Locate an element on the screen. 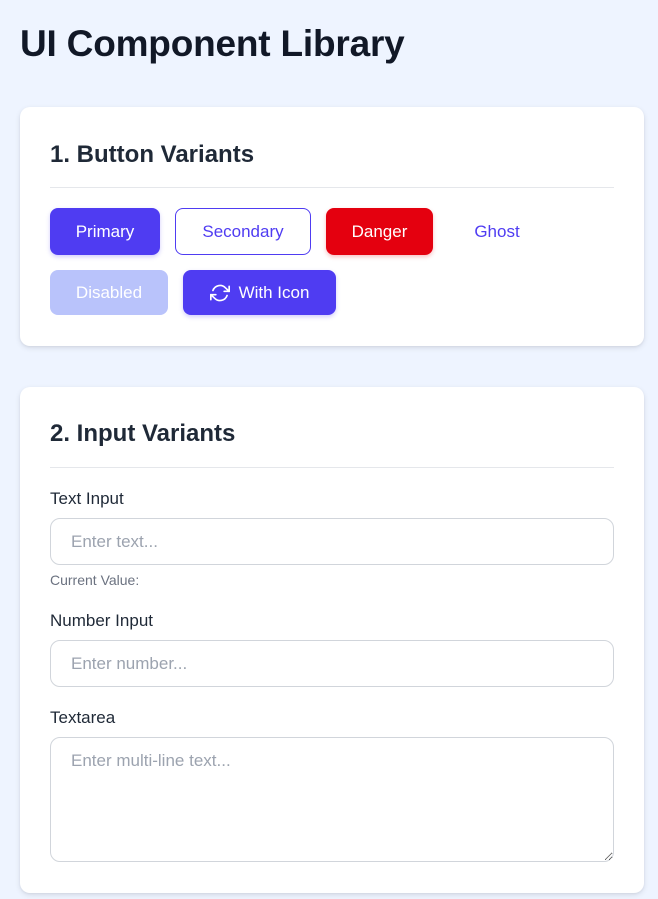  textarea-field is located at coordinates (332, 799).